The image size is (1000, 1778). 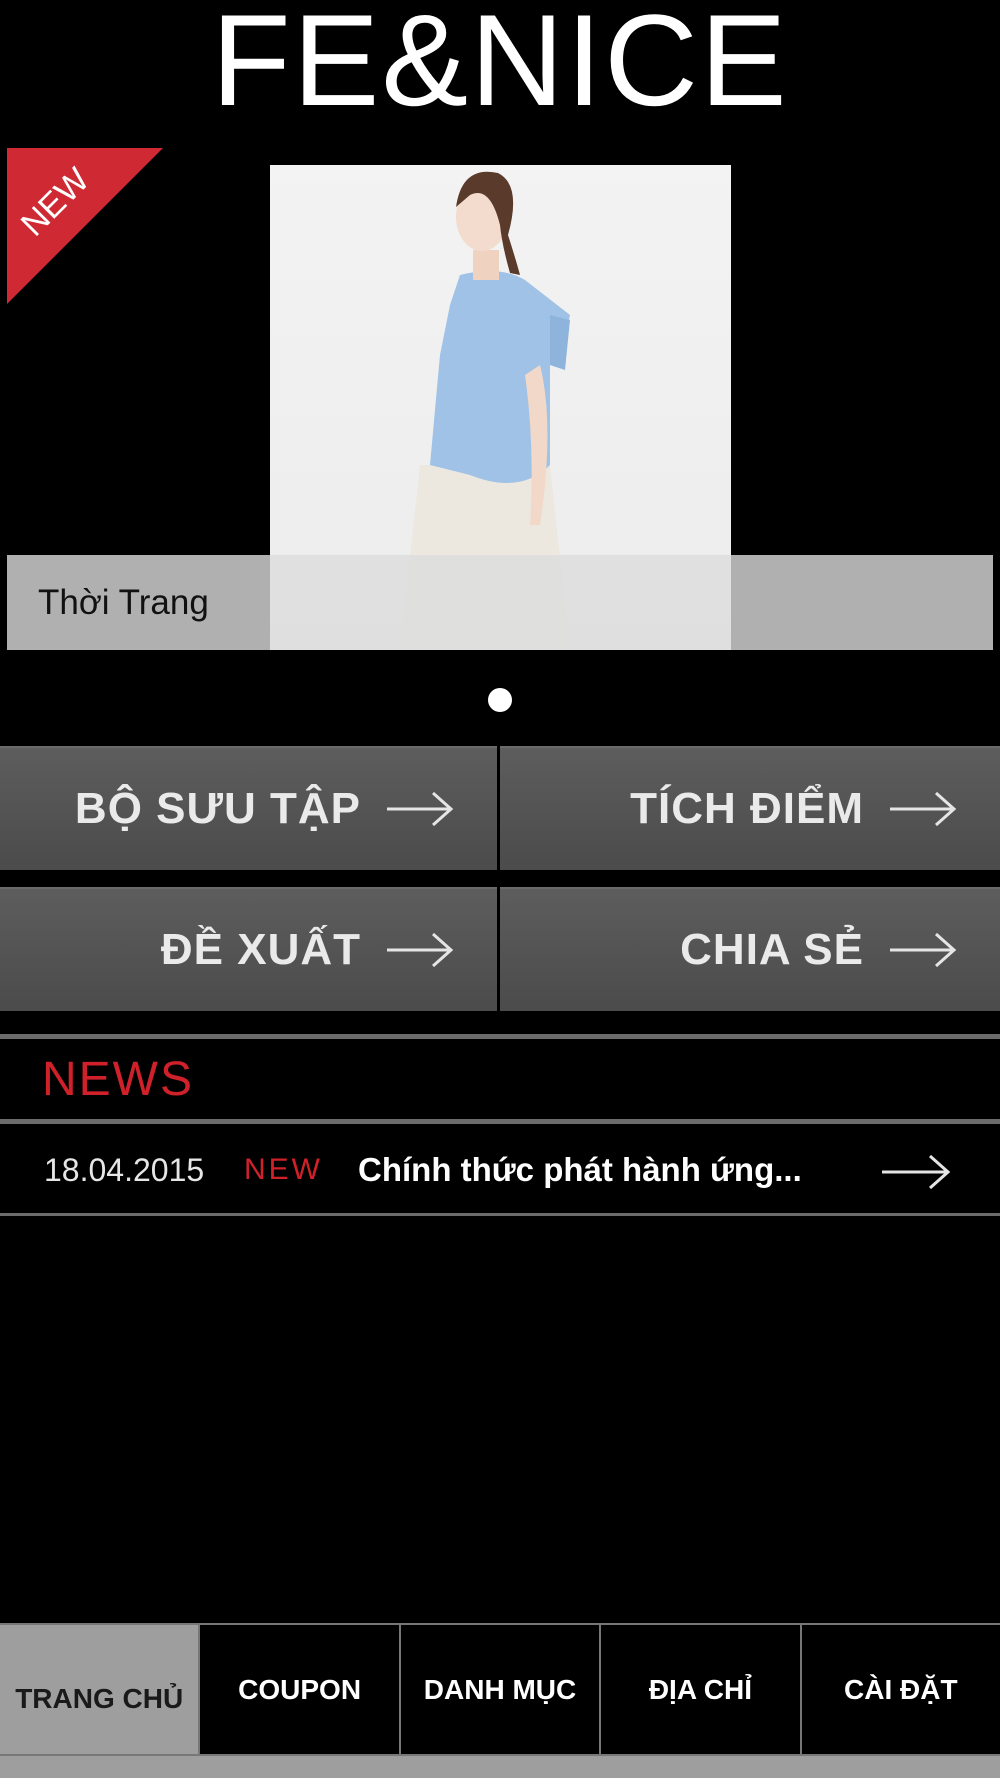 I want to click on news-date: 18.04.2015, so click(x=124, y=1169).